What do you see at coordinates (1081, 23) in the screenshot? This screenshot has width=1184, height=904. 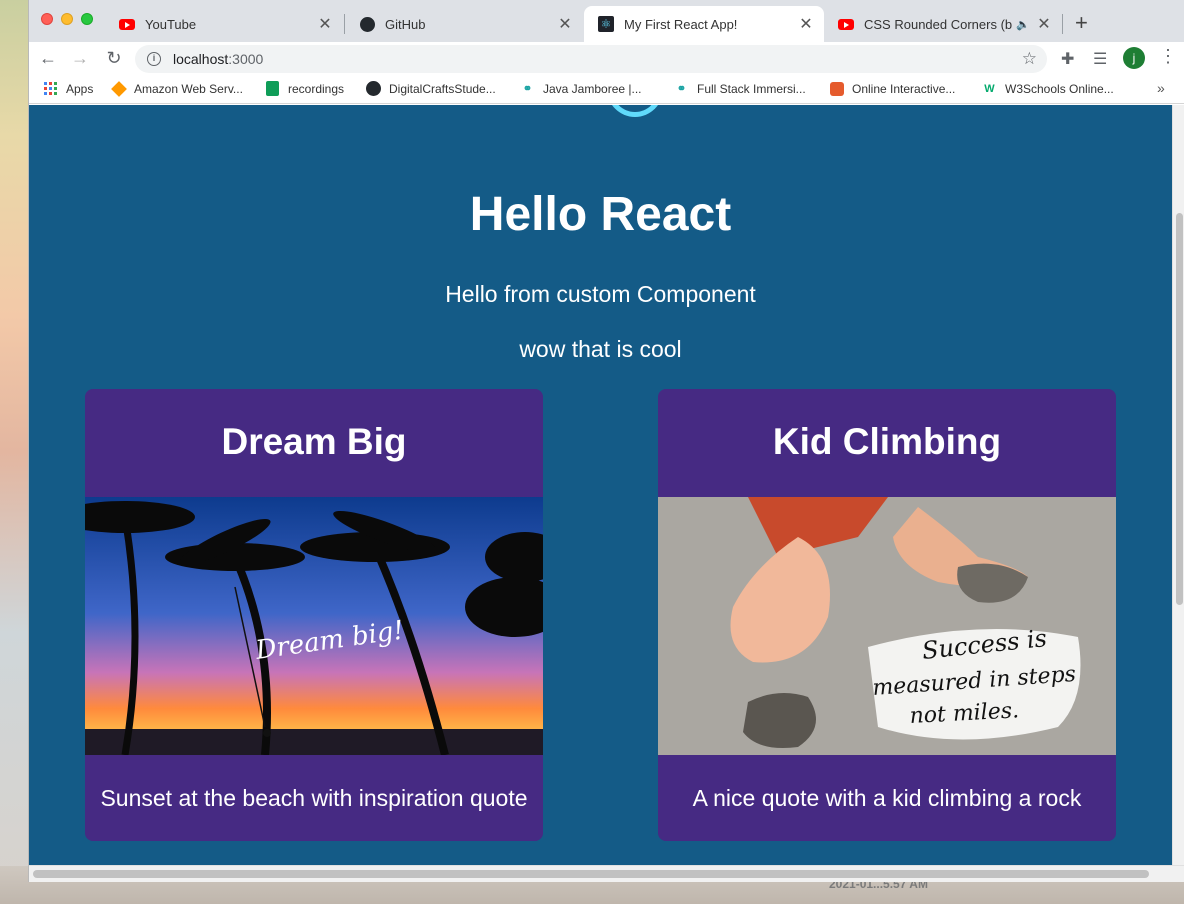 I see `new-tab-button: +` at bounding box center [1081, 23].